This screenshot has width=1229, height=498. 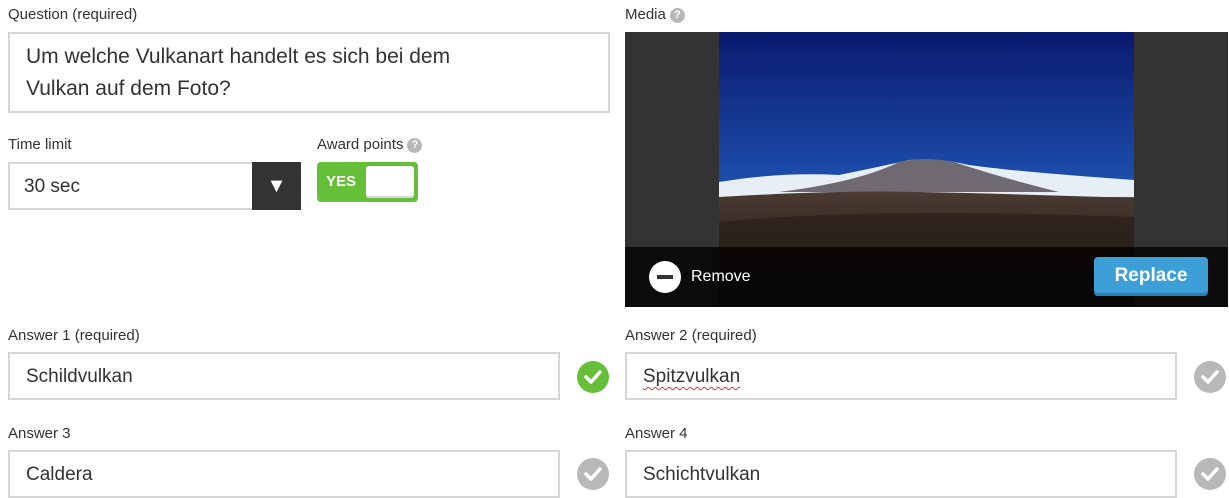 I want to click on answer-4-label: Answer 4, so click(x=656, y=433).